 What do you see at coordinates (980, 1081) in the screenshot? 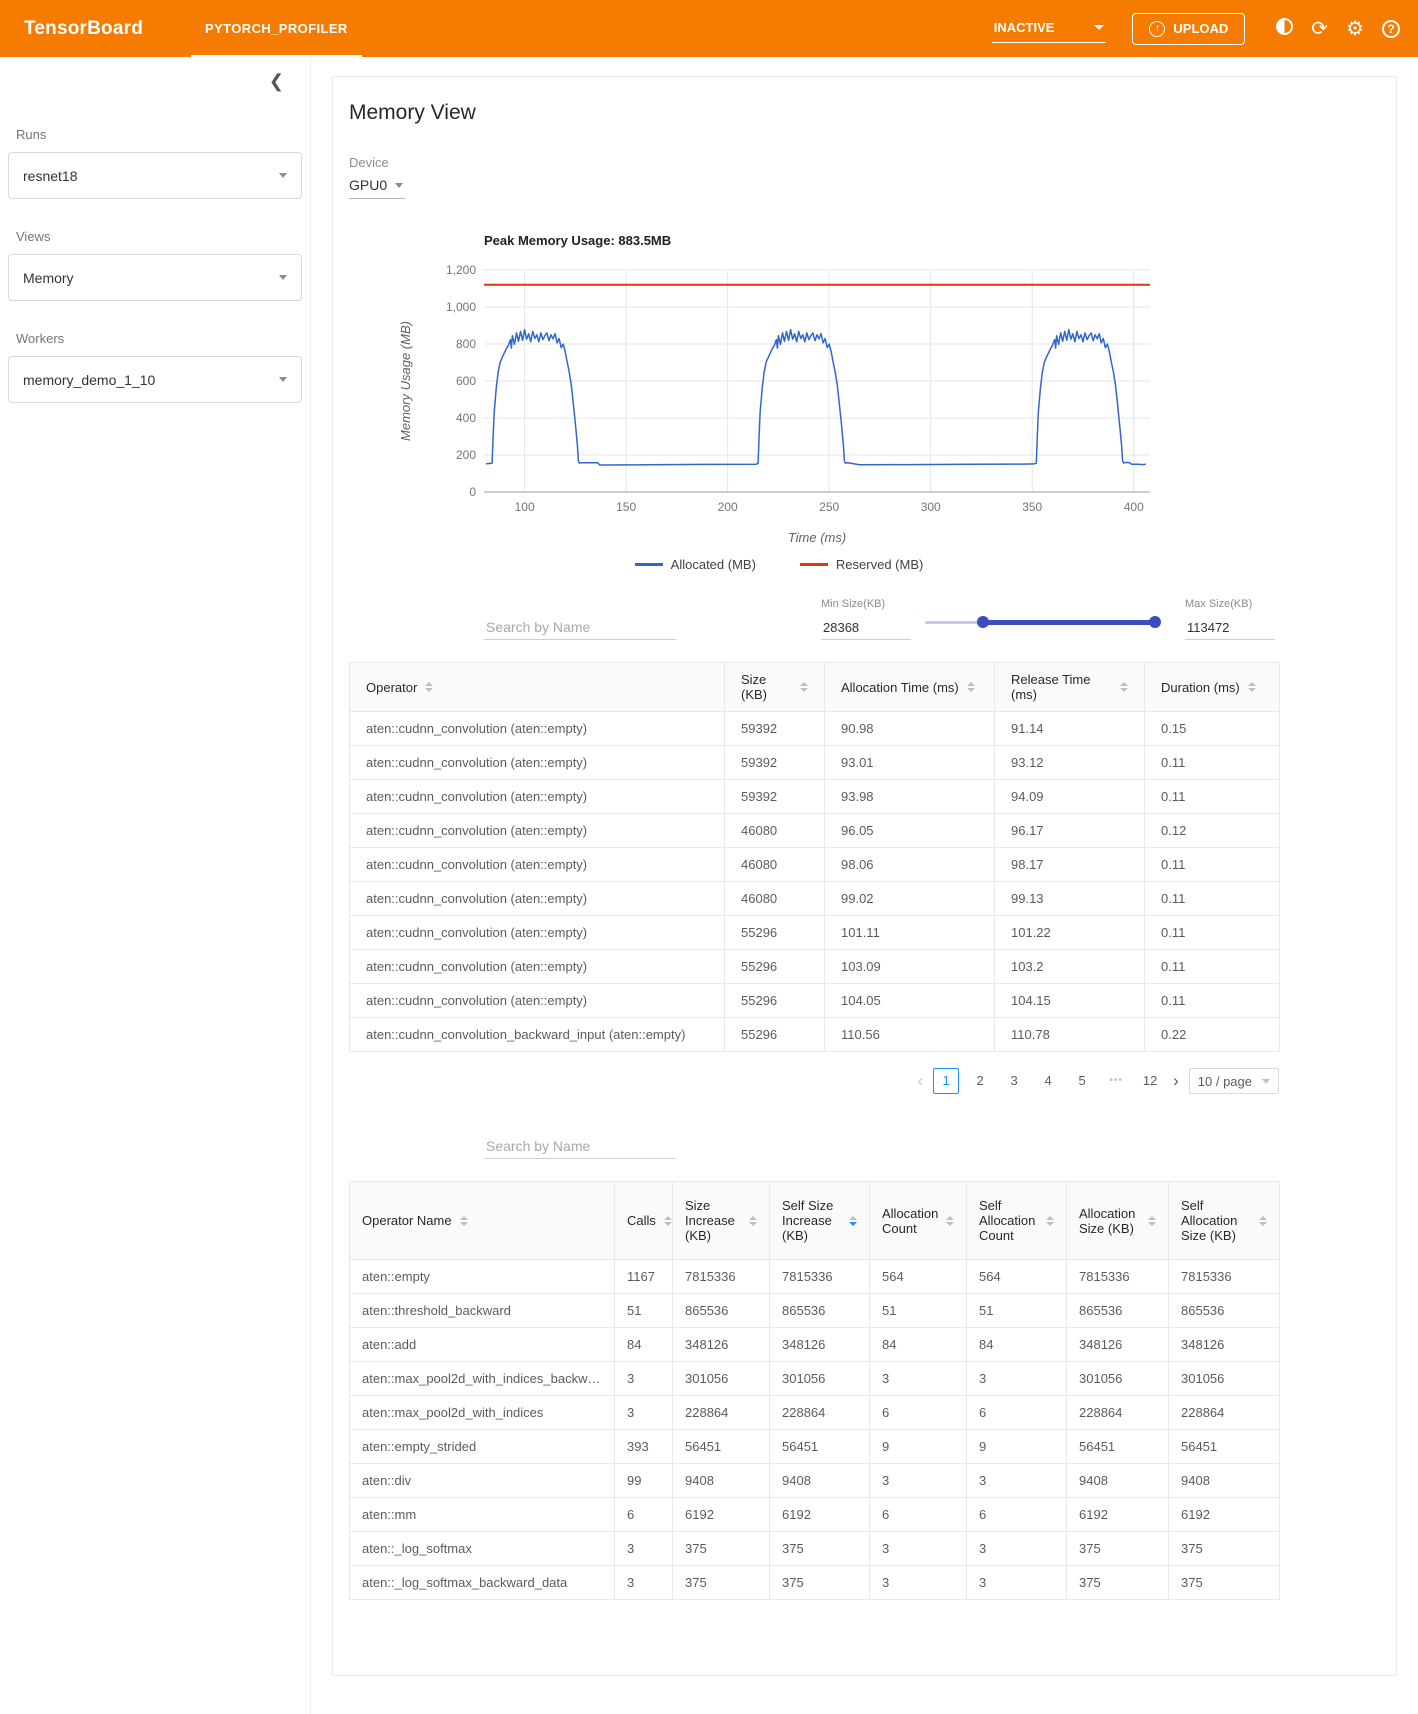
I see `pagination-page-2: 2` at bounding box center [980, 1081].